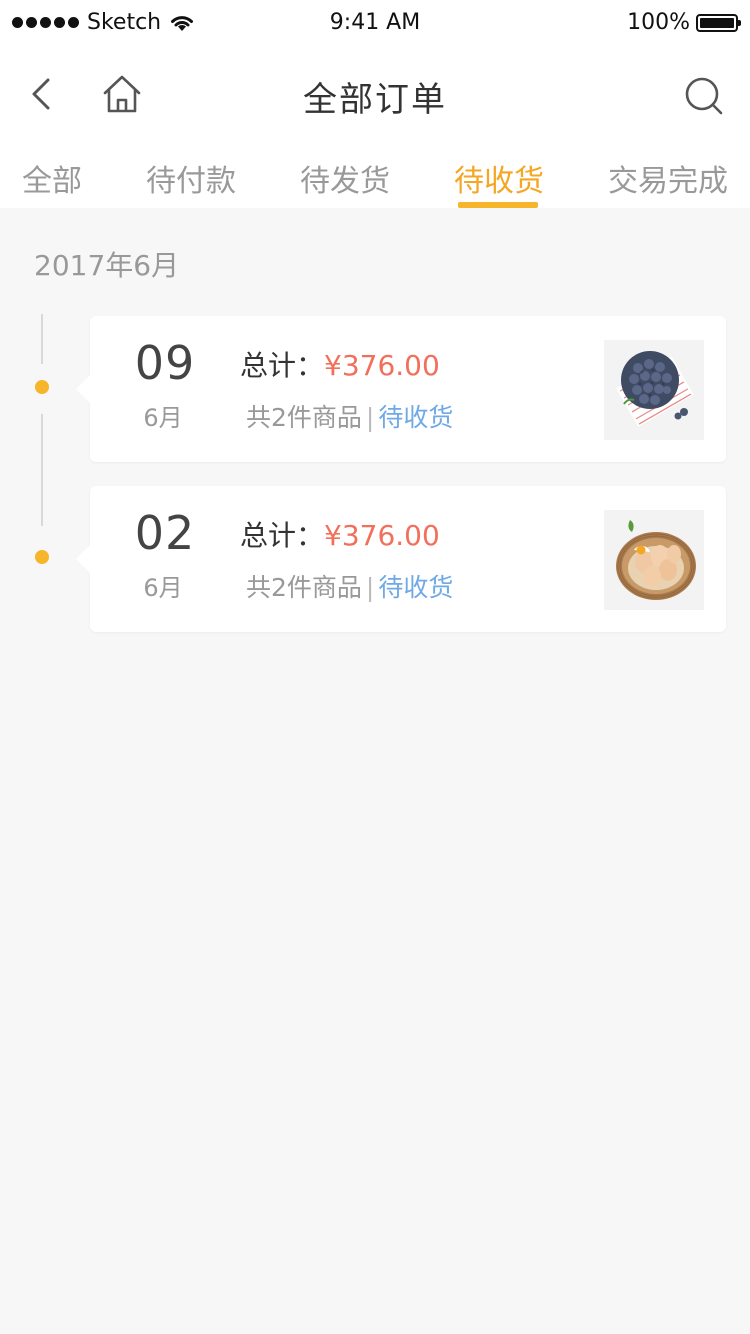  What do you see at coordinates (107, 265) in the screenshot?
I see `month-group-label: 2017年6月` at bounding box center [107, 265].